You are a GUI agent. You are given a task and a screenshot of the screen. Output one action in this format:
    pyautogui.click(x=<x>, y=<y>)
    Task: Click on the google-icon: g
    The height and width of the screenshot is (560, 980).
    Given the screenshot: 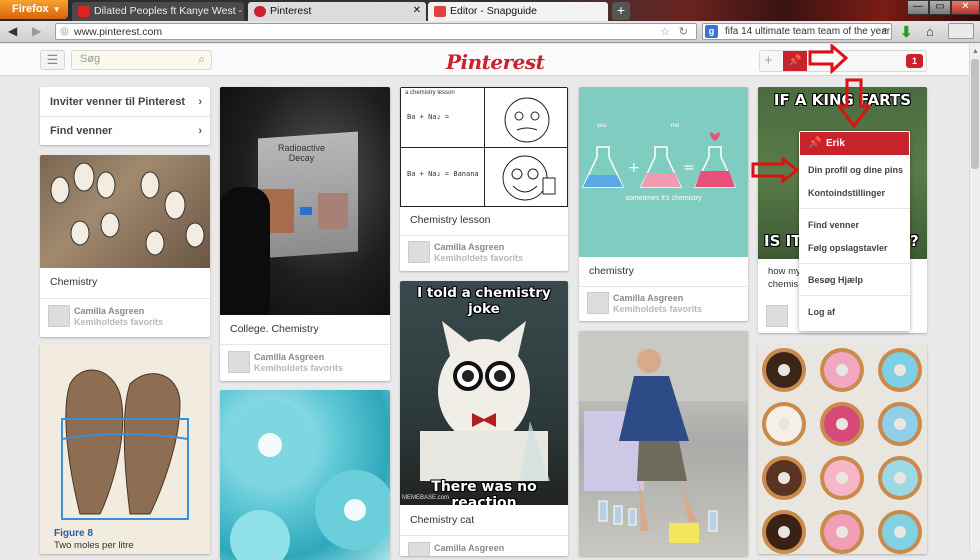 What is the action you would take?
    pyautogui.click(x=711, y=31)
    